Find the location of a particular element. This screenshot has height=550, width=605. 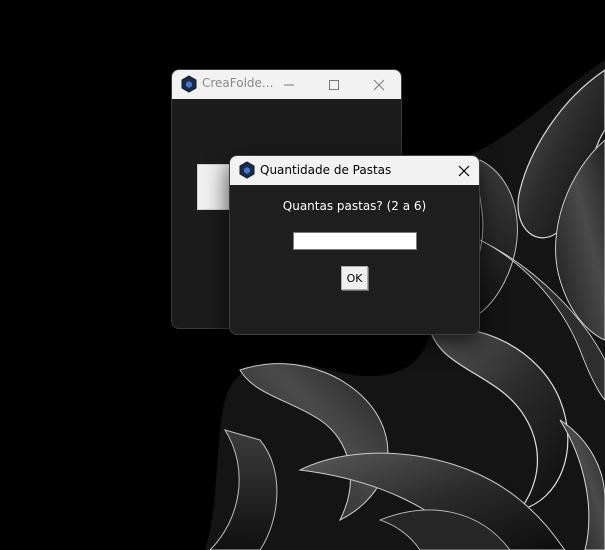

dialog-prompt-label: Quantas pastas? (2 a 6) is located at coordinates (354, 206).